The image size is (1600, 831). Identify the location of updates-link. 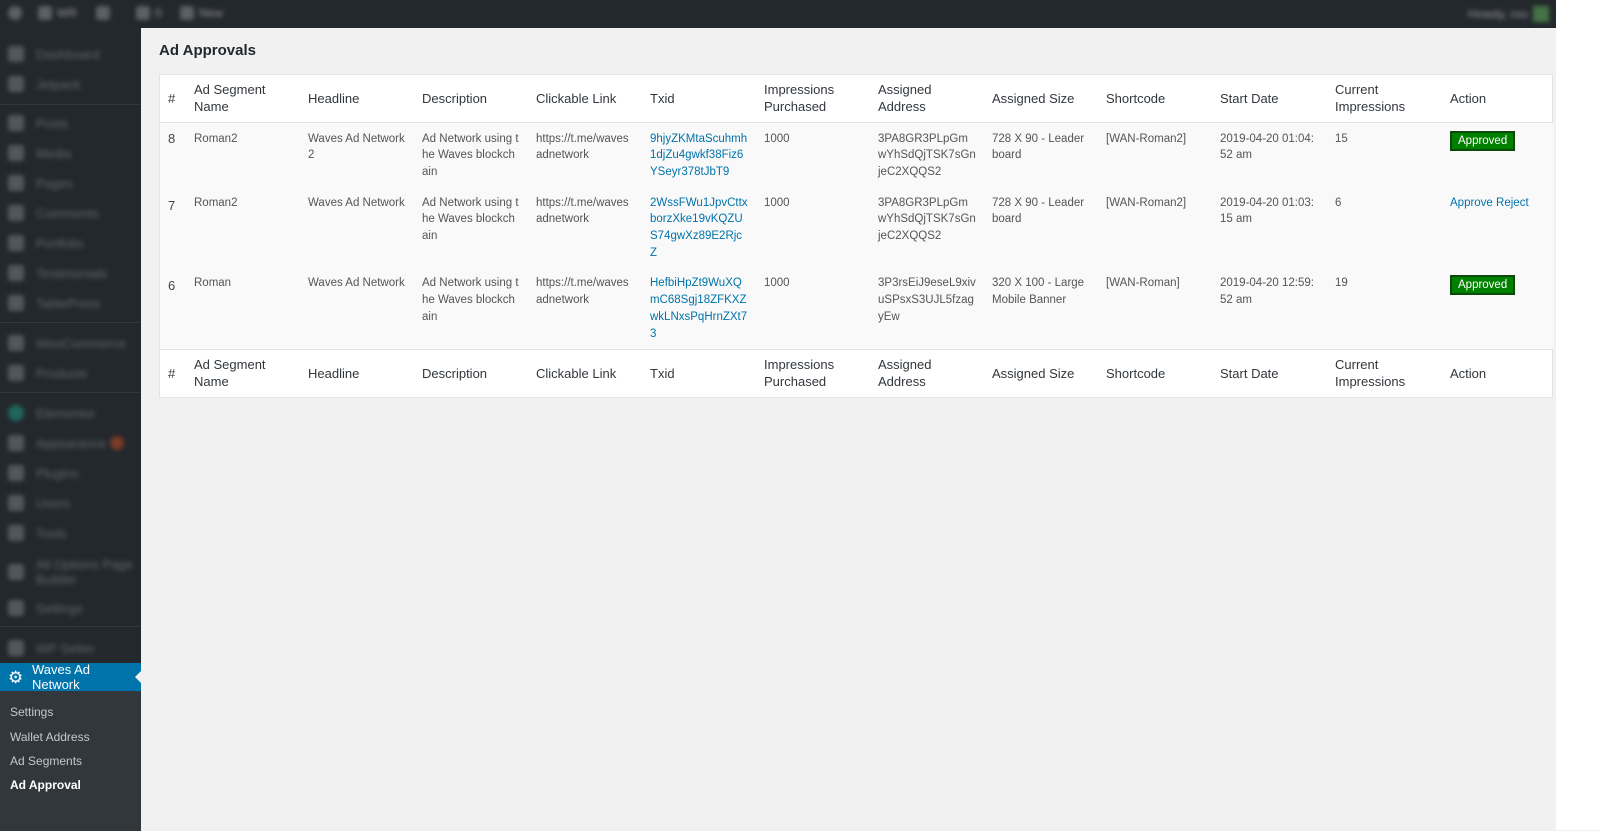
(103, 13).